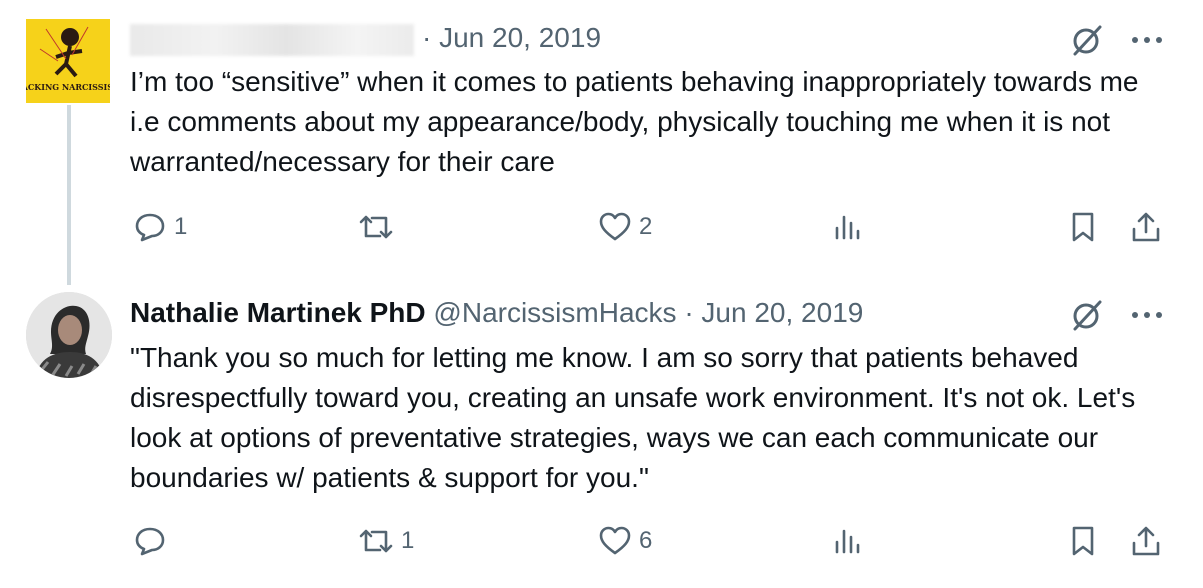 This screenshot has height=588, width=1203. What do you see at coordinates (278, 312) in the screenshot?
I see `author-name: Nathalie Martinek PhD` at bounding box center [278, 312].